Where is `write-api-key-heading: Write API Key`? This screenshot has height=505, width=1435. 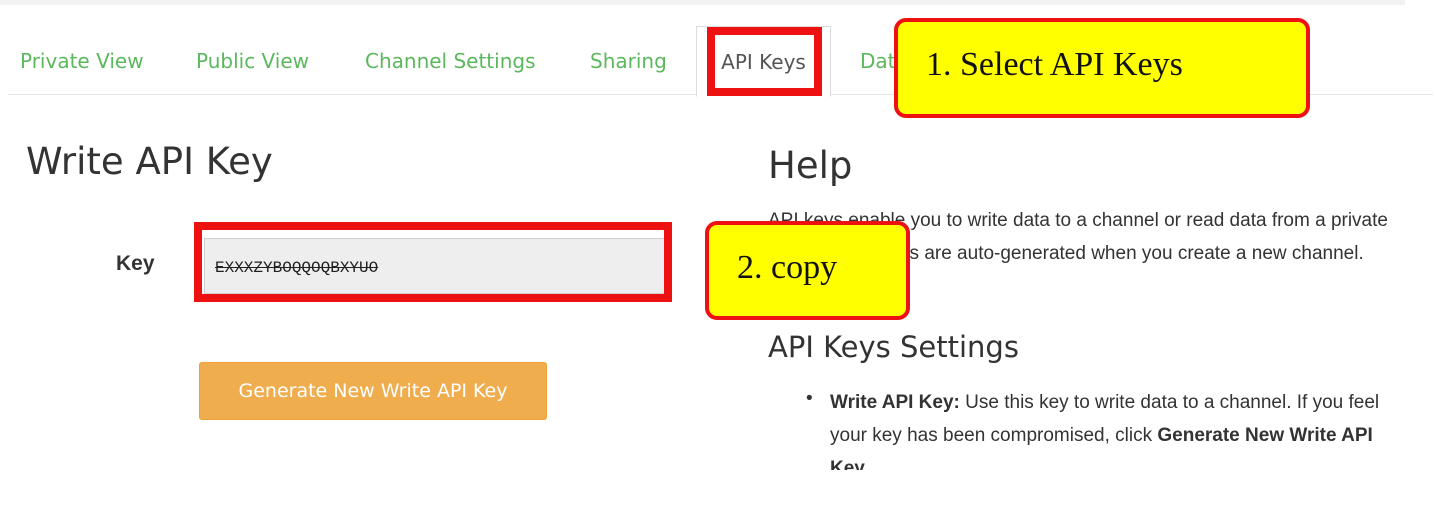 write-api-key-heading: Write API Key is located at coordinates (149, 161).